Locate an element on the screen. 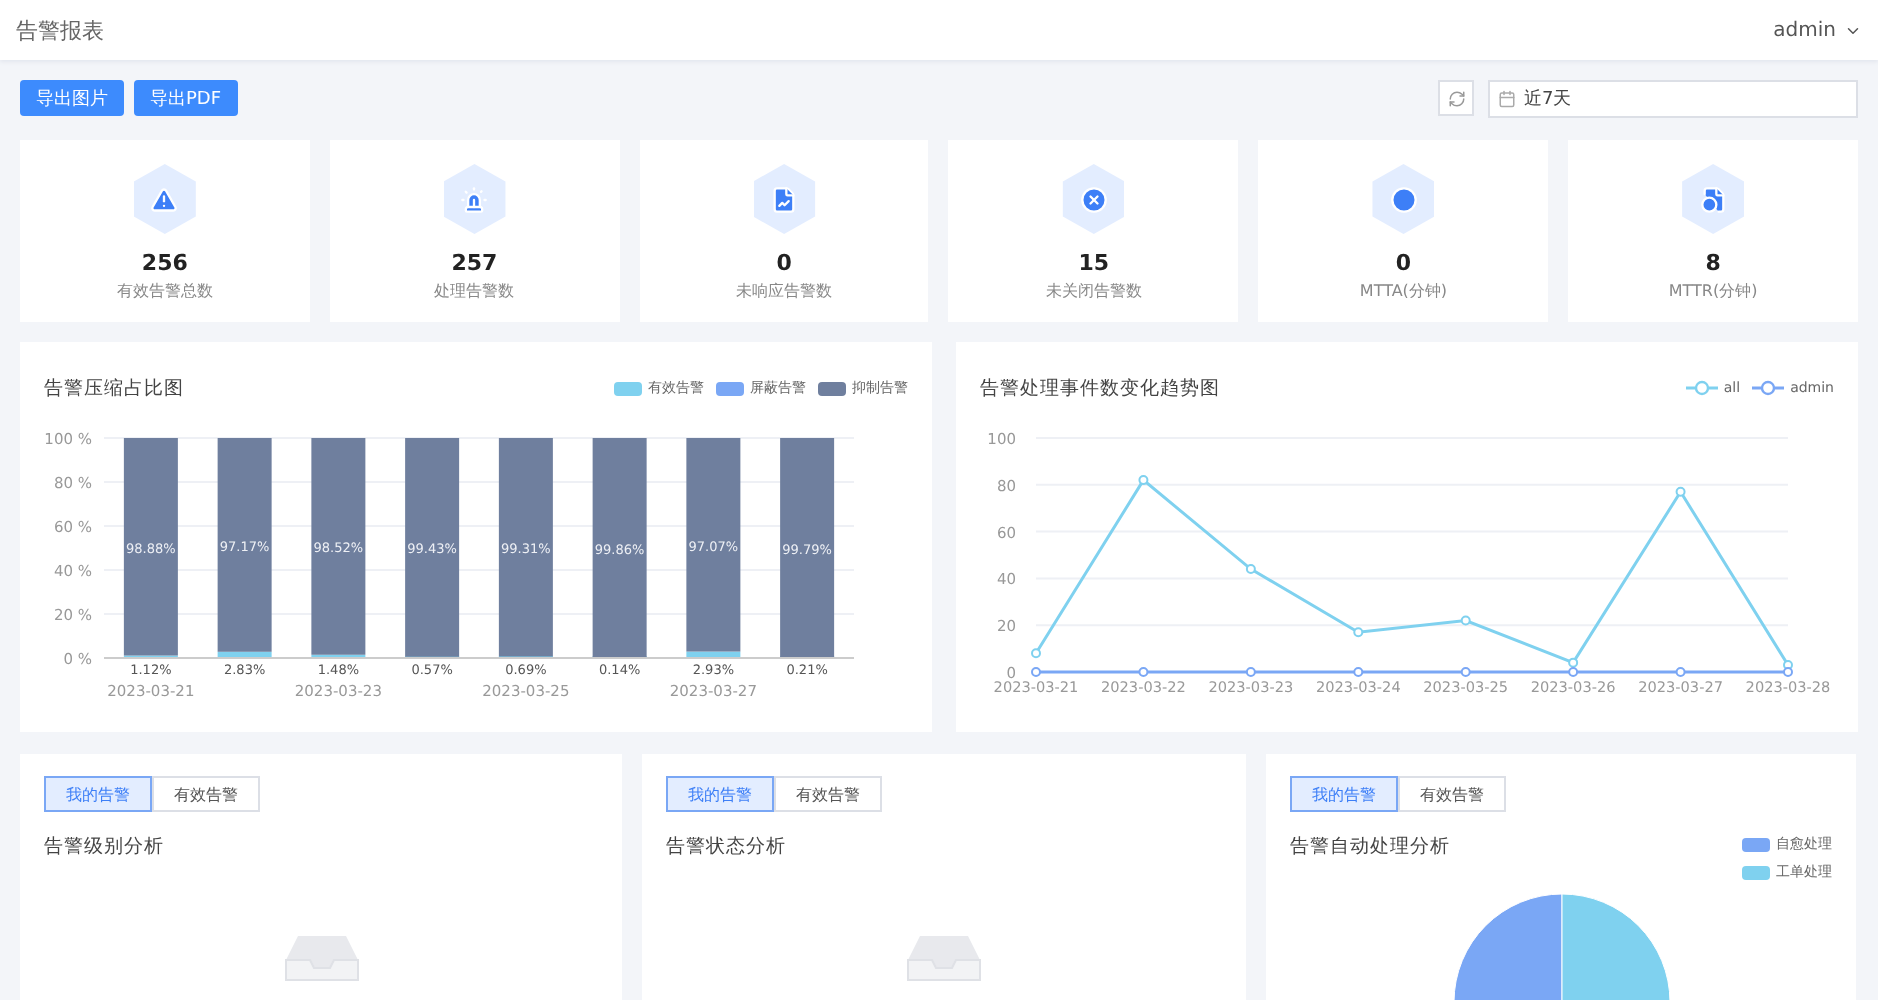  chart-title: 告警处理事件数变化趋势图 is located at coordinates (1100, 388).